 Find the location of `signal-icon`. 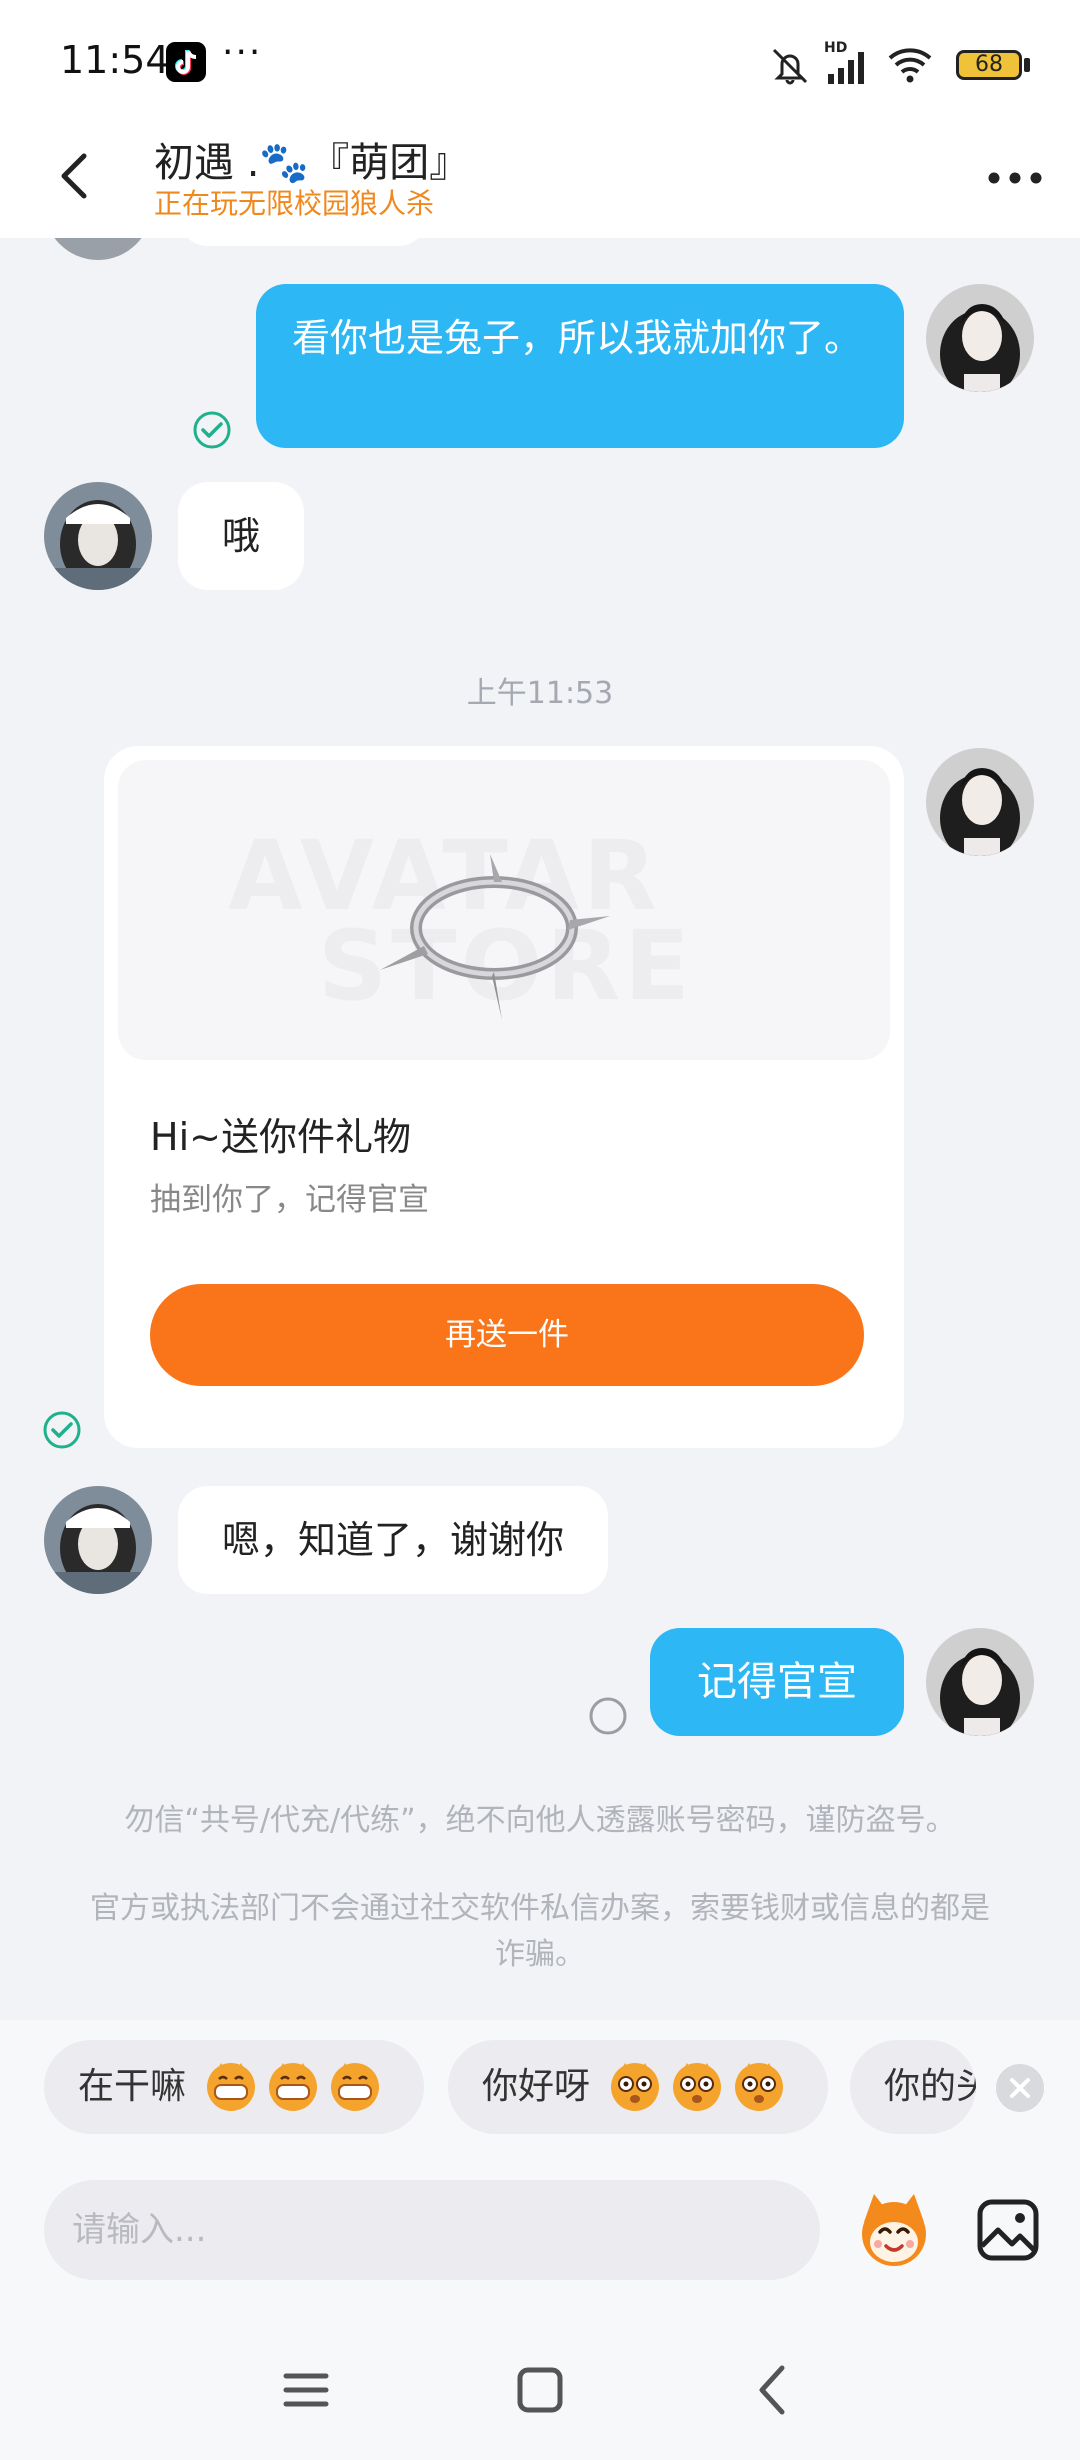

signal-icon is located at coordinates (846, 68).